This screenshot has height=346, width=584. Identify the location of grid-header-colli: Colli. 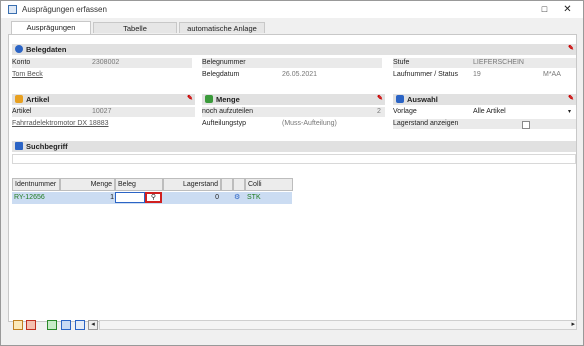
(269, 184).